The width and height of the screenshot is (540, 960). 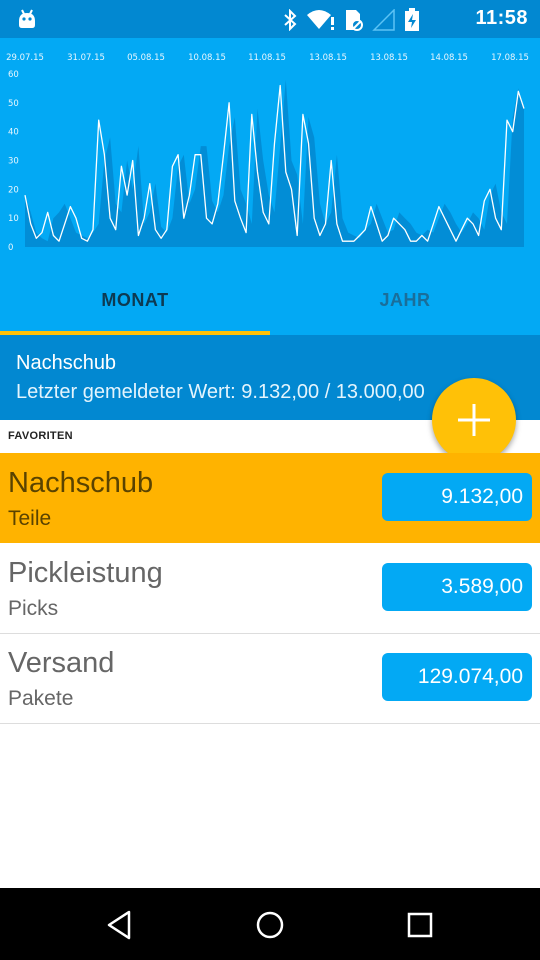 I want to click on x-tick-label: 17.08.15, so click(x=510, y=58).